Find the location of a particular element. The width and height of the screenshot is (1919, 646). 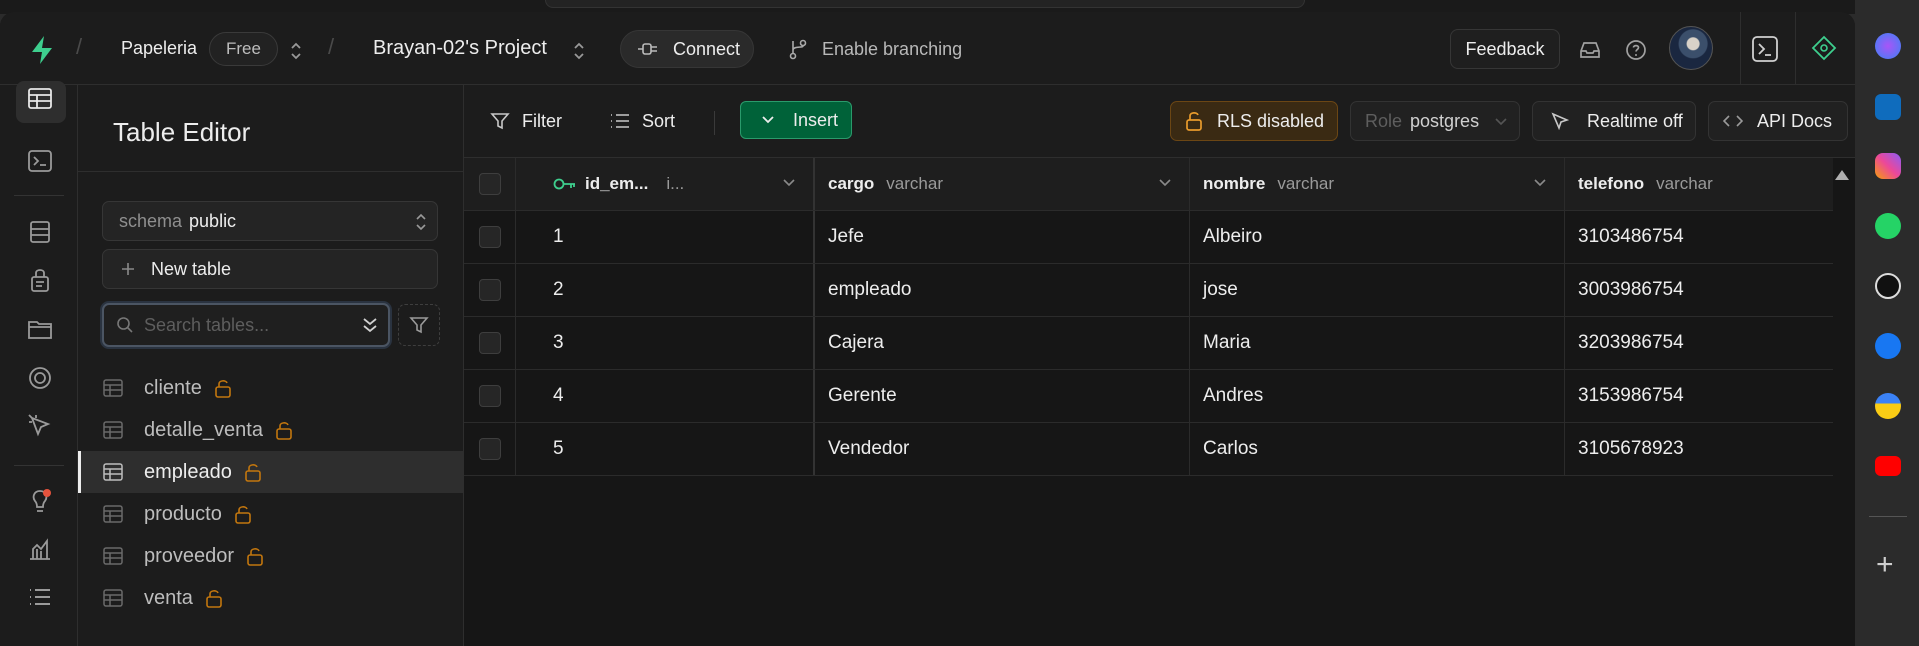

realtime-button: Realtime off is located at coordinates (1614, 121).